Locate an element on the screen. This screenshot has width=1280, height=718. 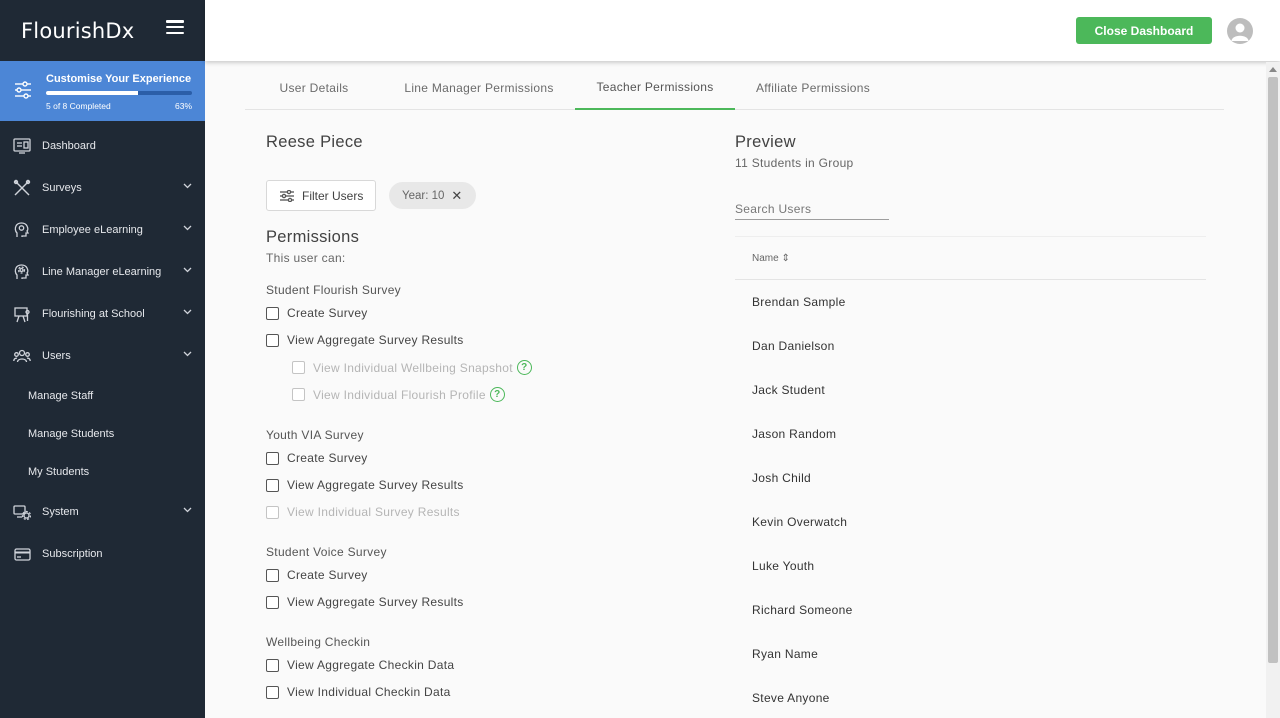
permissions-title: Permissions is located at coordinates (313, 237).